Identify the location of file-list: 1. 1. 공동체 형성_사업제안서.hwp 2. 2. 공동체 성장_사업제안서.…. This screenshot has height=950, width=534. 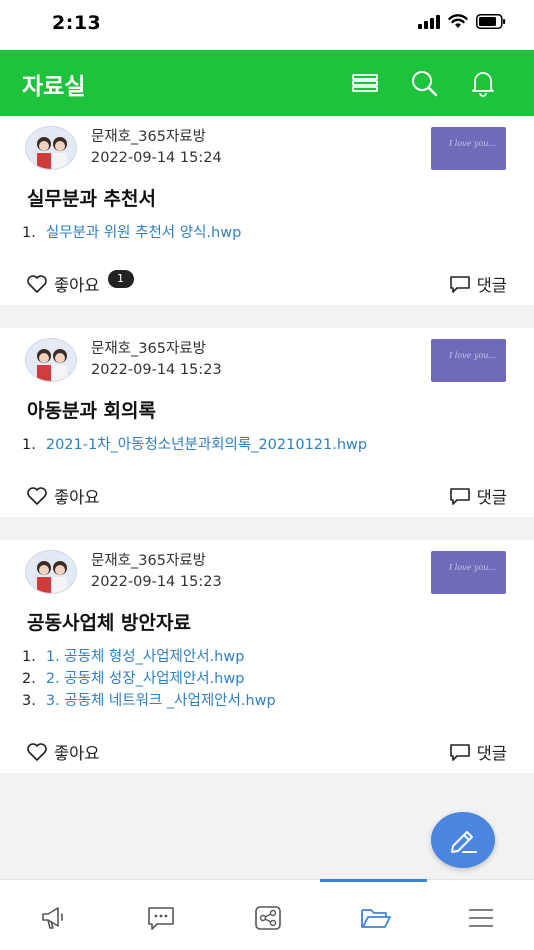
(149, 679).